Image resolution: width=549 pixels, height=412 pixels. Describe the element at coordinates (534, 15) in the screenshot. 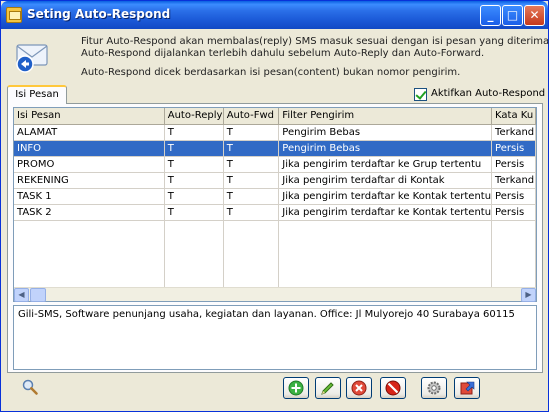

I see `close-button: ✕` at that location.